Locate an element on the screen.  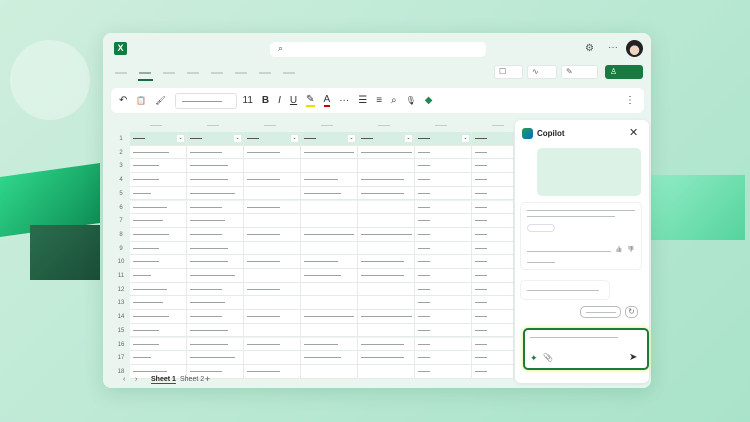
row-number: 11 is located at coordinates (121, 276).